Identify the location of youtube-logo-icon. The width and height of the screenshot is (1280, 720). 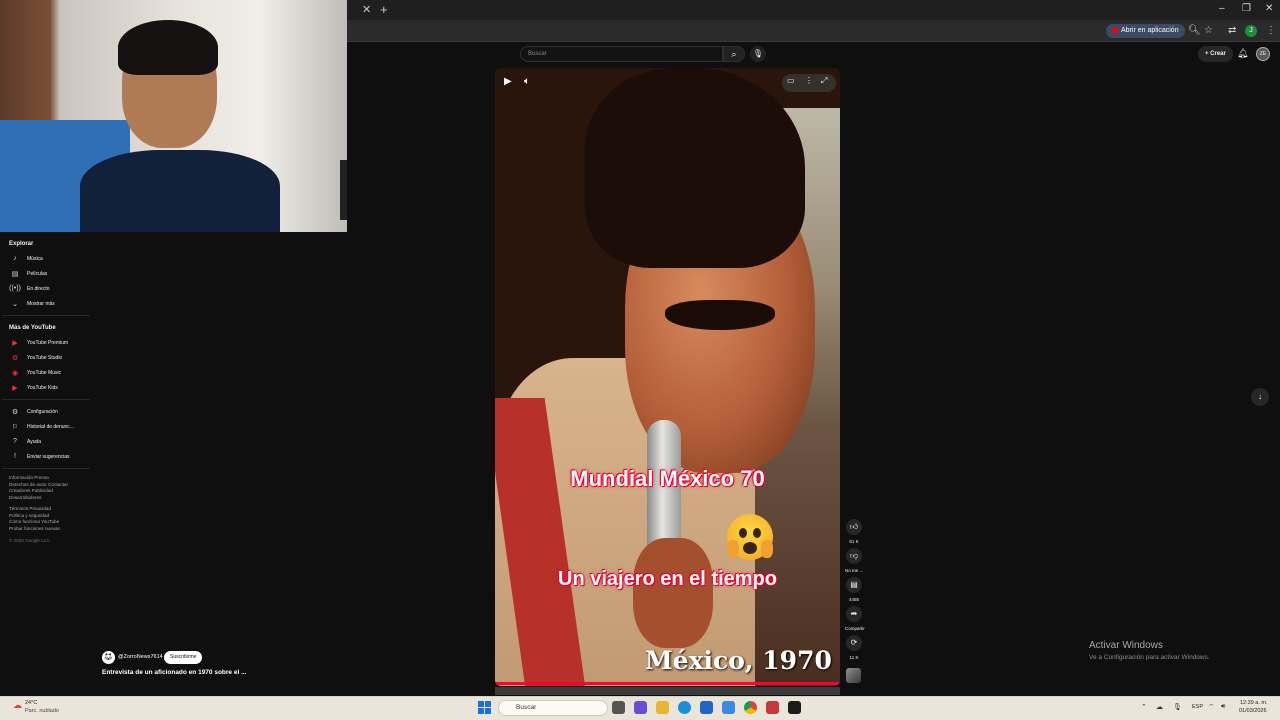
(1115, 30).